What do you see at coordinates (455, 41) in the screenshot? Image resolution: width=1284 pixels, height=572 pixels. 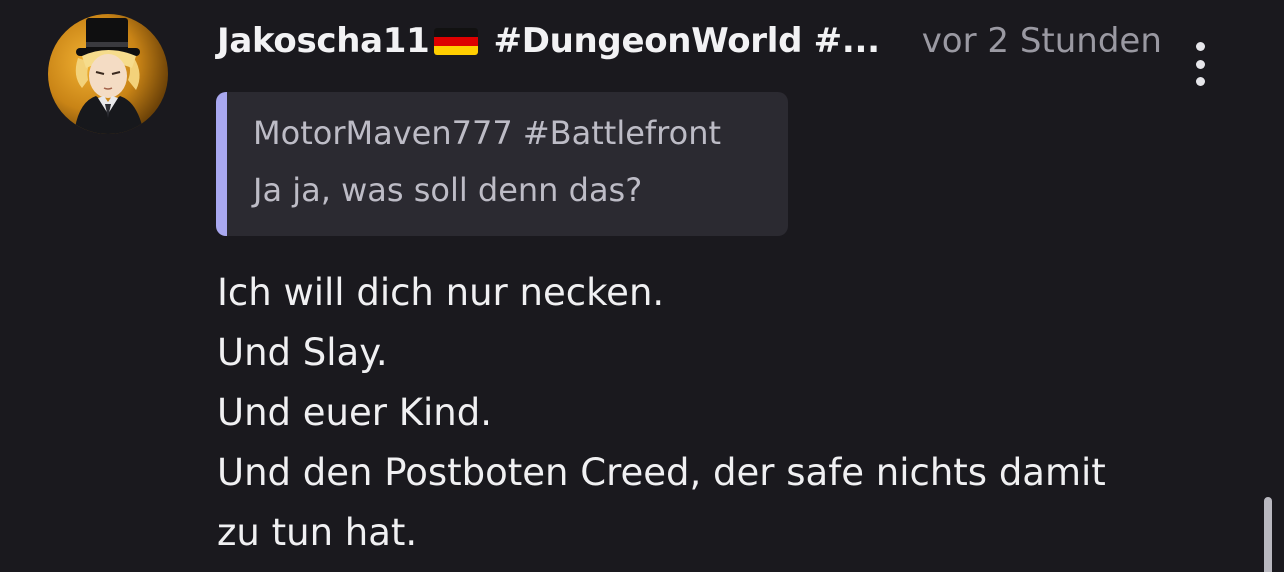 I see `germany-flag-icon` at bounding box center [455, 41].